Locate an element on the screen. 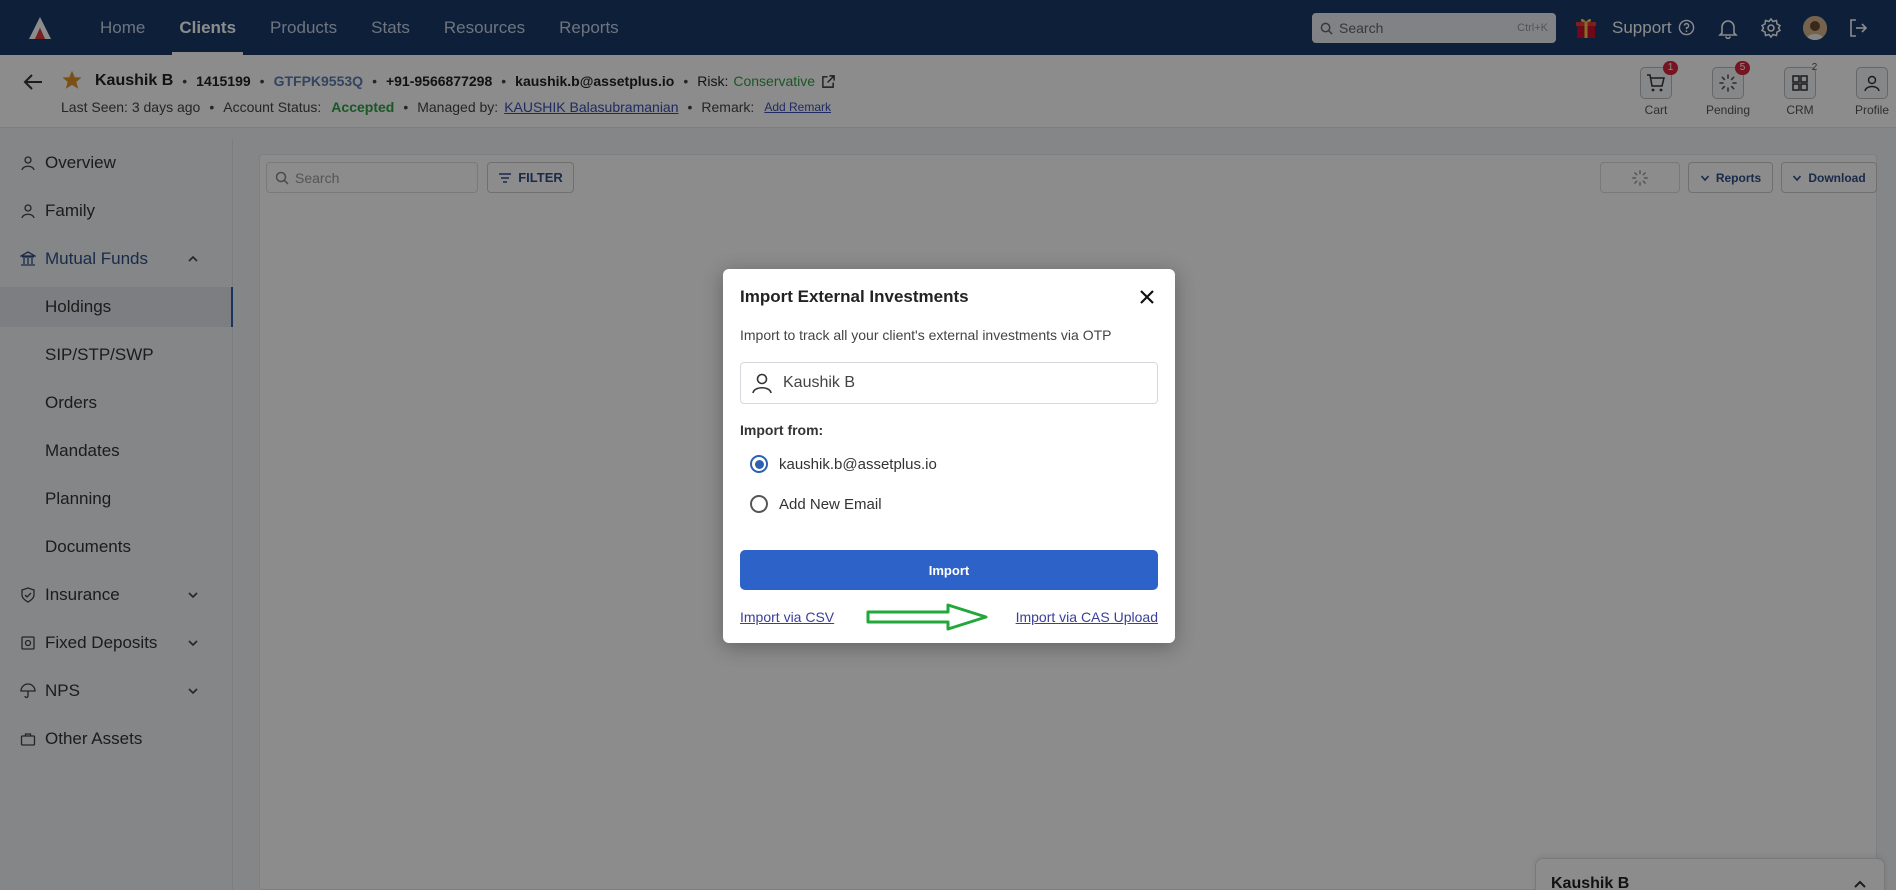 The width and height of the screenshot is (1896, 890). annotation-arrow-icon is located at coordinates (927, 617).